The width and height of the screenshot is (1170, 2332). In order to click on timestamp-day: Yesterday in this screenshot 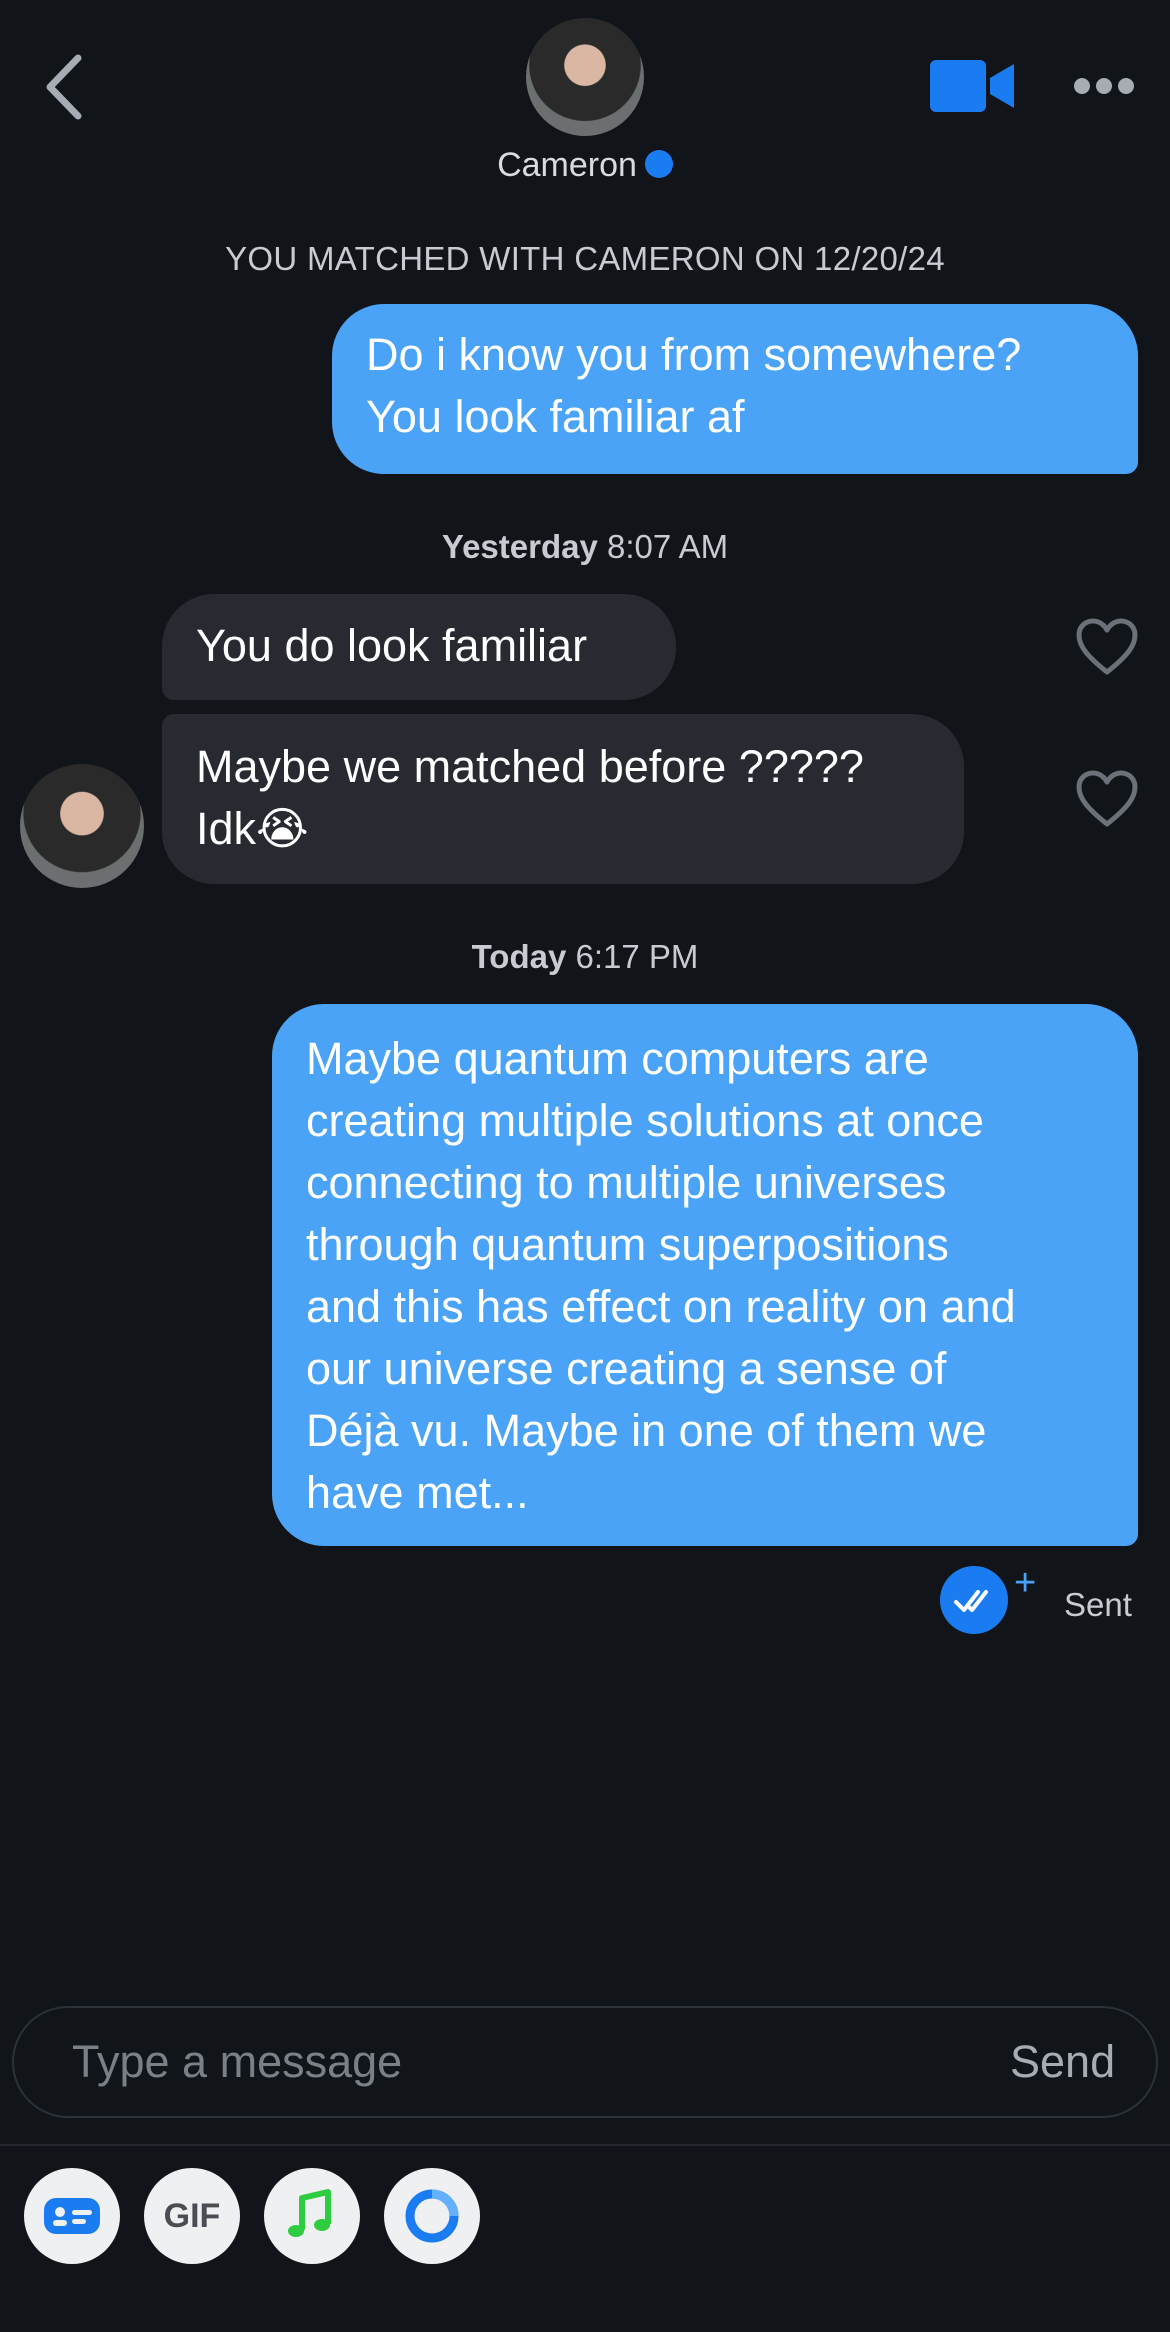, I will do `click(519, 546)`.